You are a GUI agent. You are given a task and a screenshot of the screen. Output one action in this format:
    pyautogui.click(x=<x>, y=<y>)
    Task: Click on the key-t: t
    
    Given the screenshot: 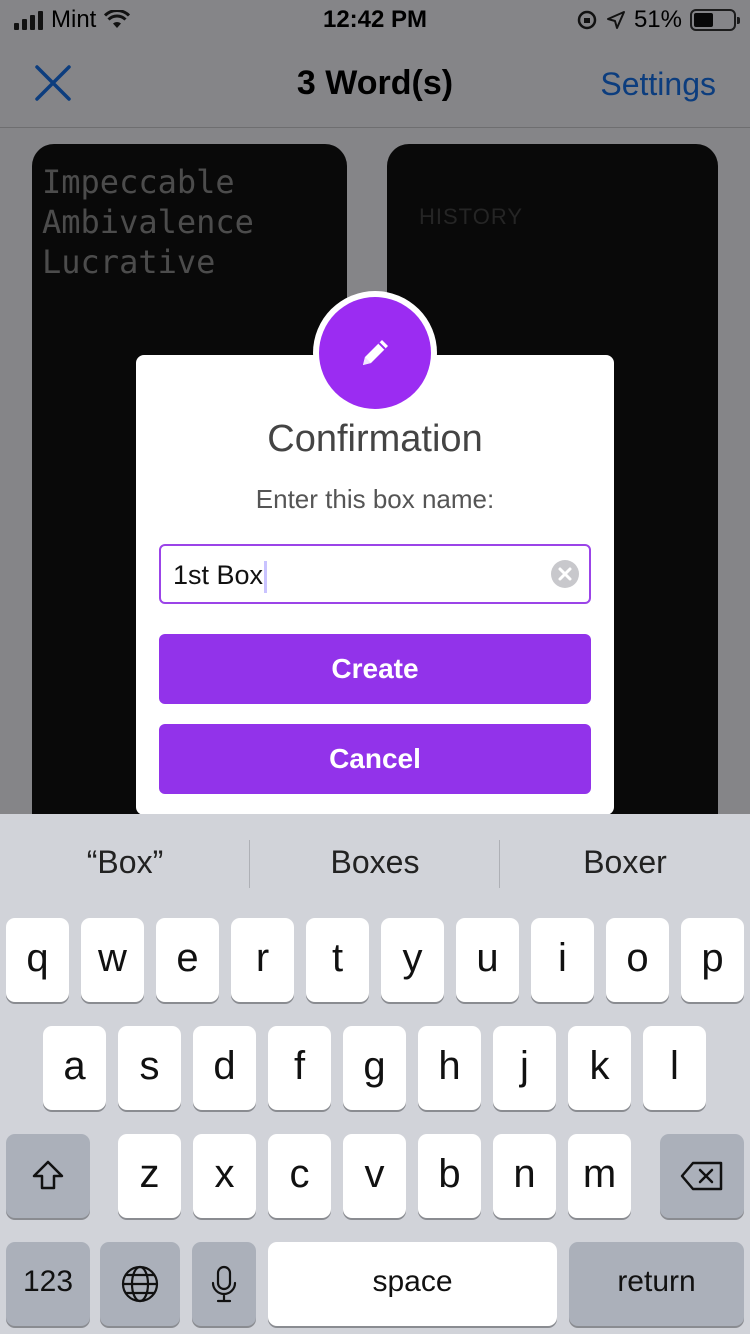 What is the action you would take?
    pyautogui.click(x=337, y=960)
    